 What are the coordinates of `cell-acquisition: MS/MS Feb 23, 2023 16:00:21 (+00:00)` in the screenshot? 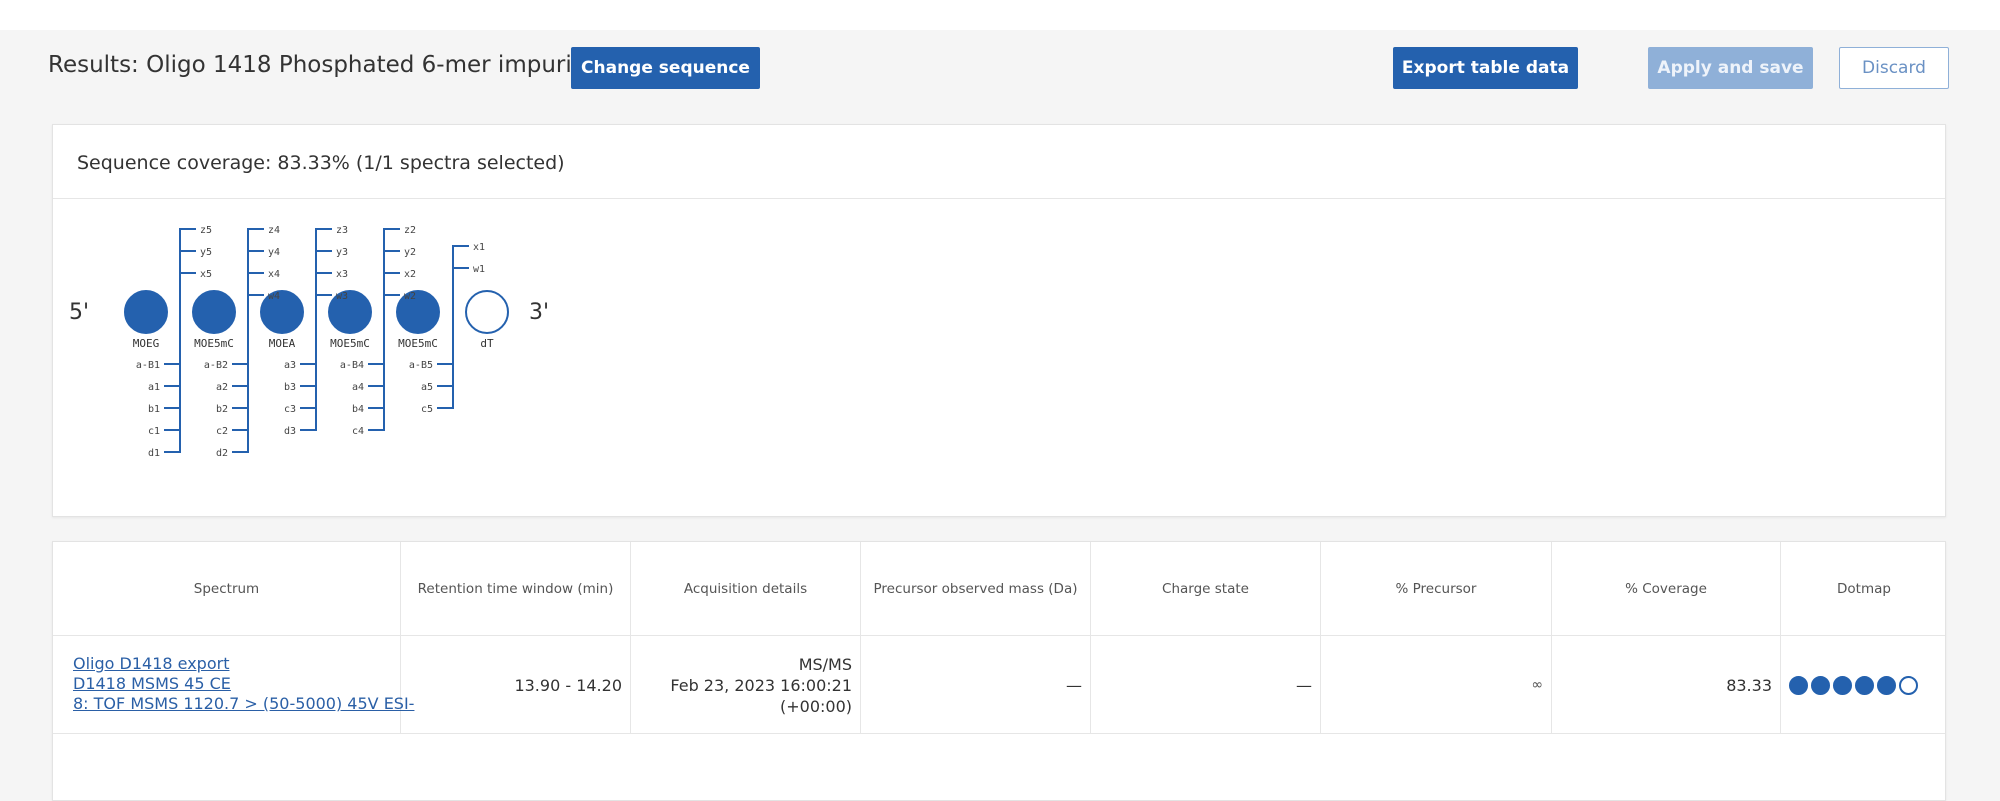 It's located at (746, 685).